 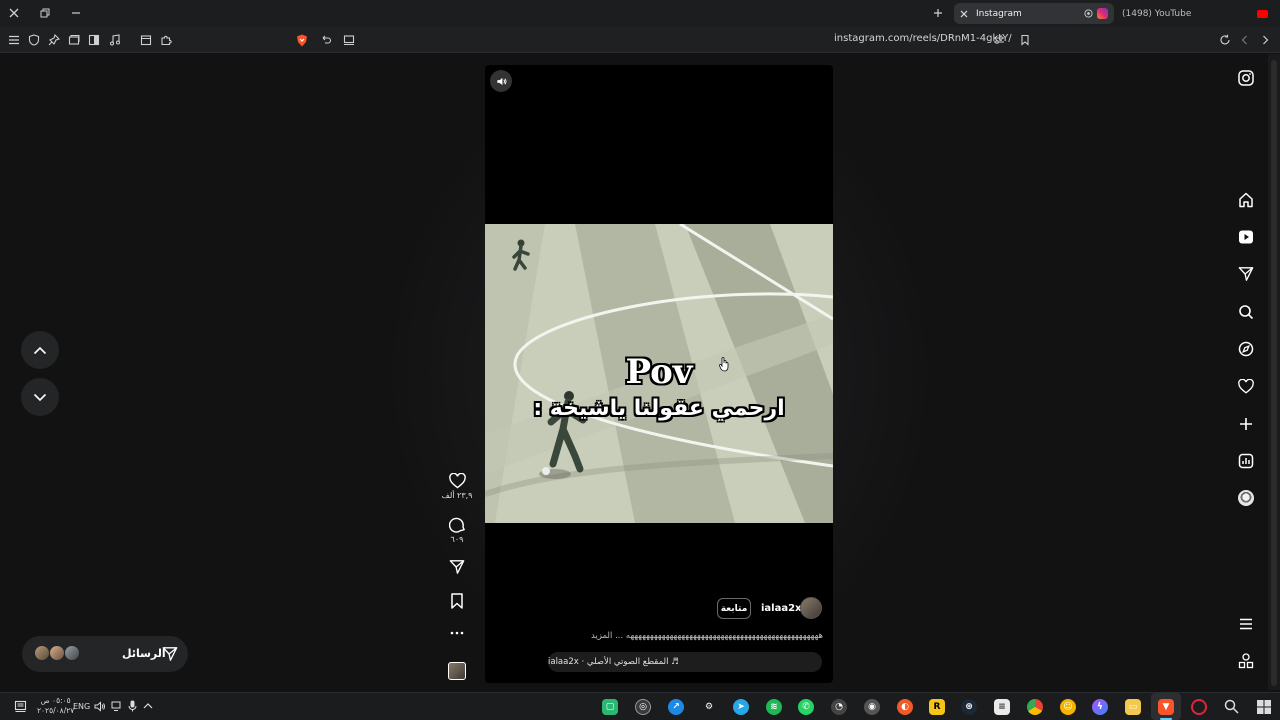 I want to click on share-action, so click(x=457, y=567).